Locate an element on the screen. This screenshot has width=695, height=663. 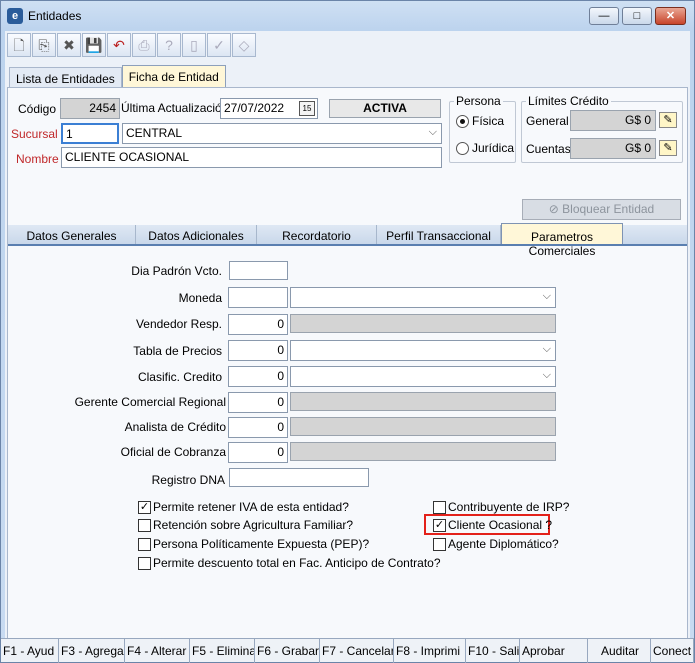
diplomatico-label: Agente Diplomático? is located at coordinates (503, 544).